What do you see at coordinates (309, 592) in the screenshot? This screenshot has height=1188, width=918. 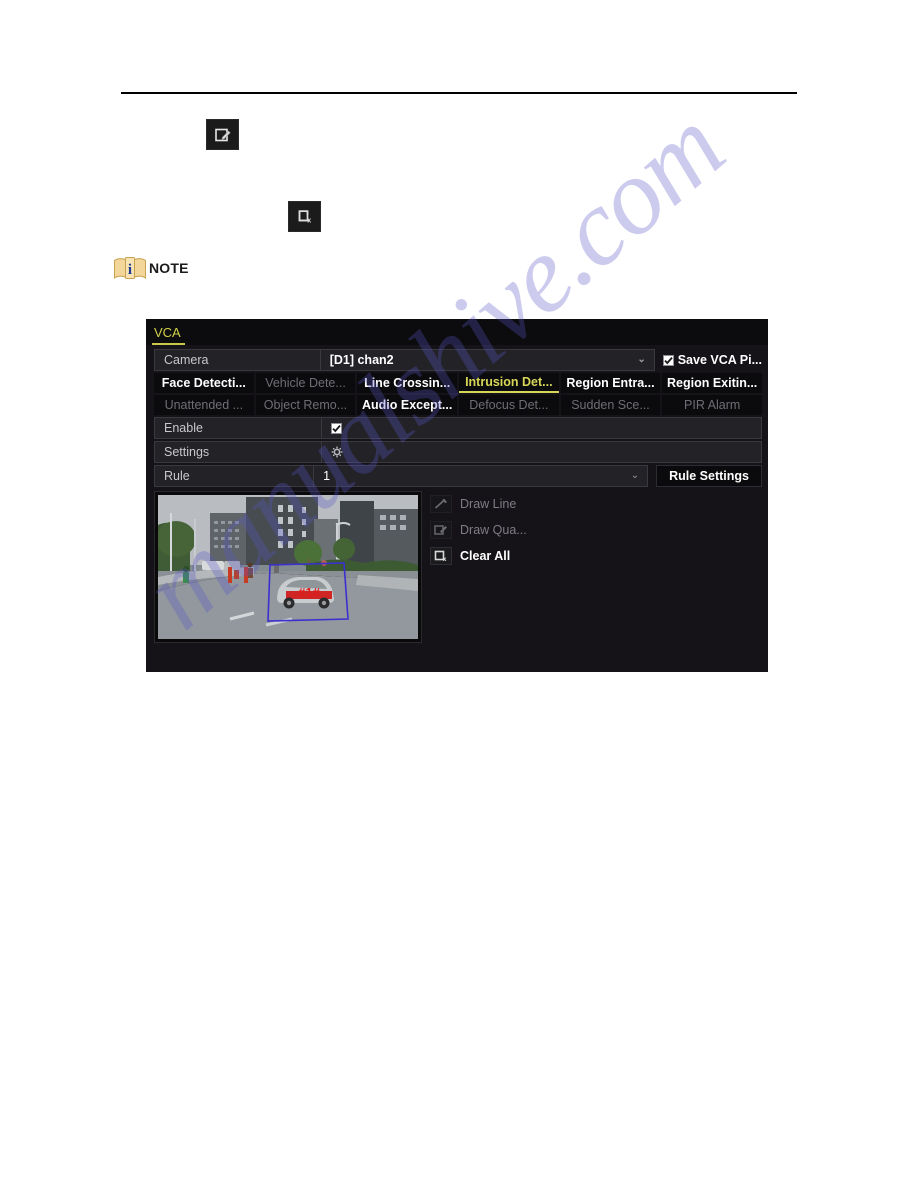 I see `region-label: #1#` at bounding box center [309, 592].